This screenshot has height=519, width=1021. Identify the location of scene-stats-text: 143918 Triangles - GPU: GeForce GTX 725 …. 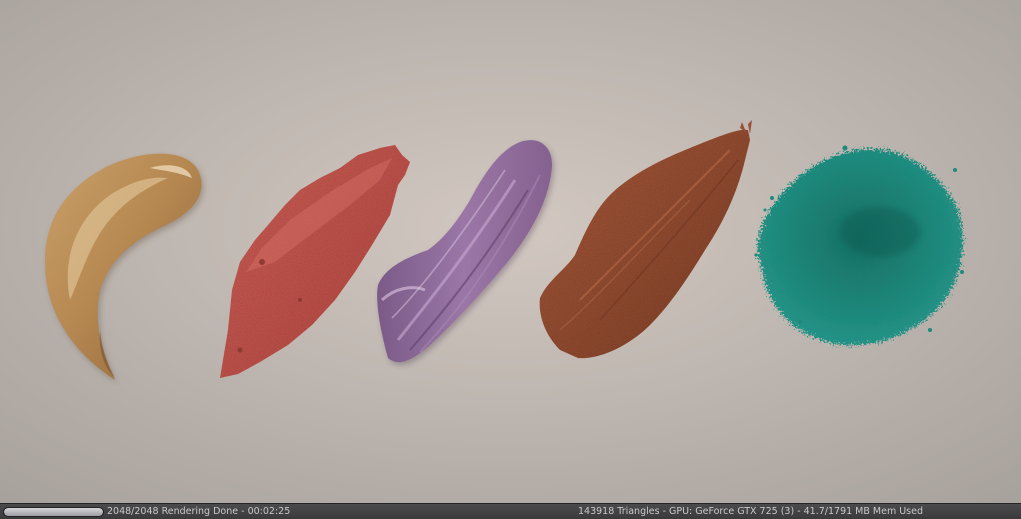
(751, 511).